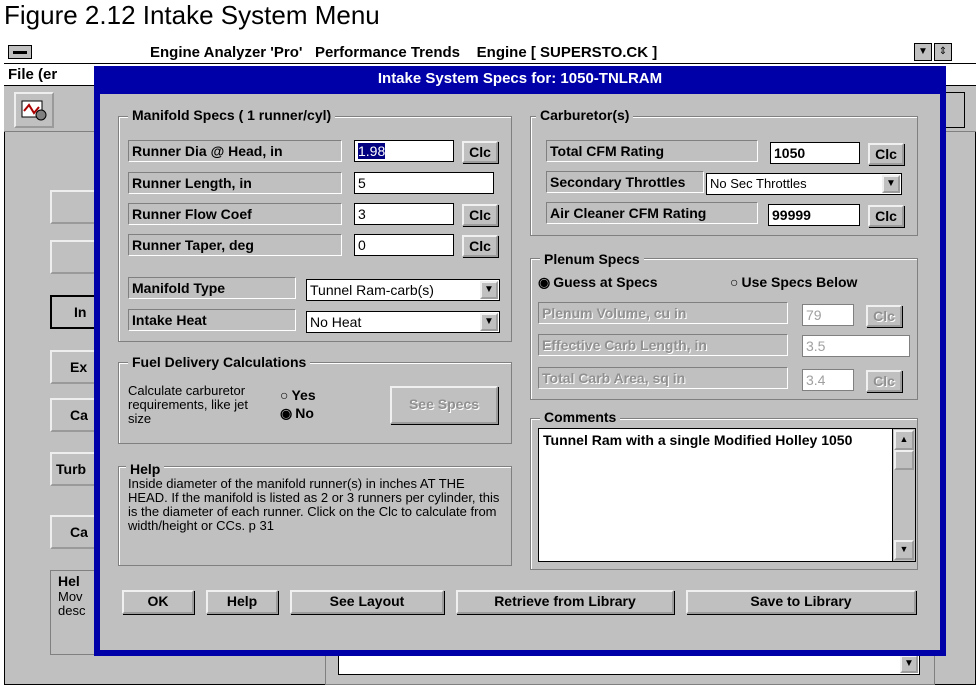  What do you see at coordinates (663, 313) in the screenshot?
I see `plenum-volume-label: Plenum Volume, cu in` at bounding box center [663, 313].